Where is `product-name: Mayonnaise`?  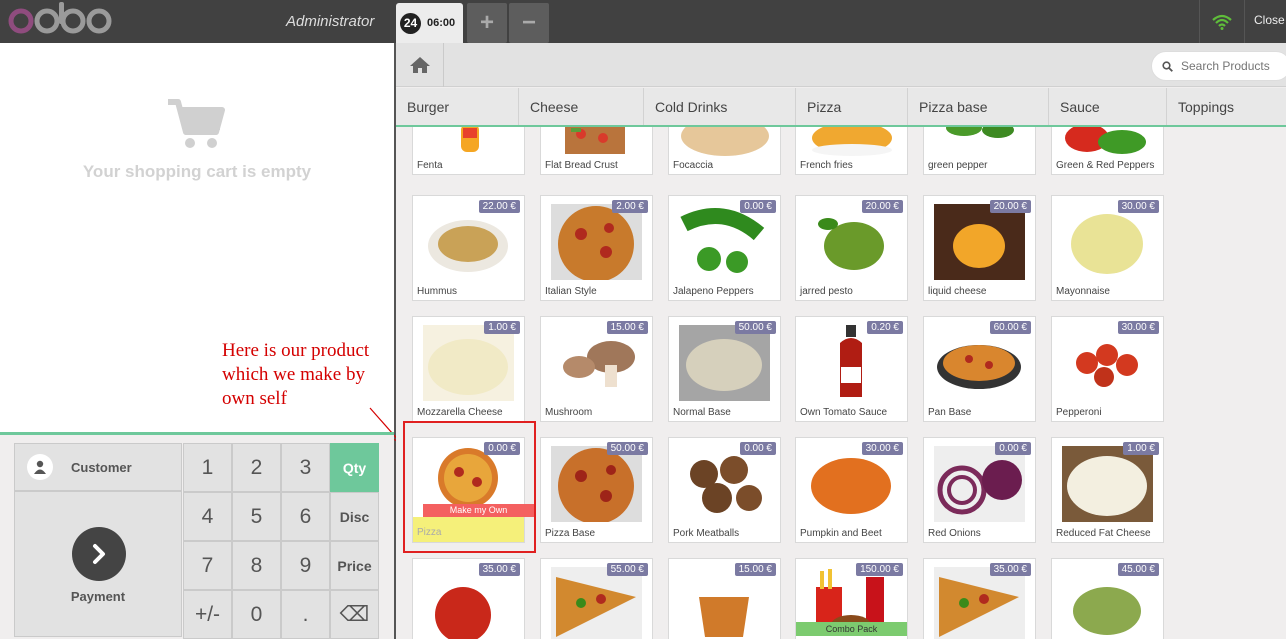 product-name: Mayonnaise is located at coordinates (1083, 291).